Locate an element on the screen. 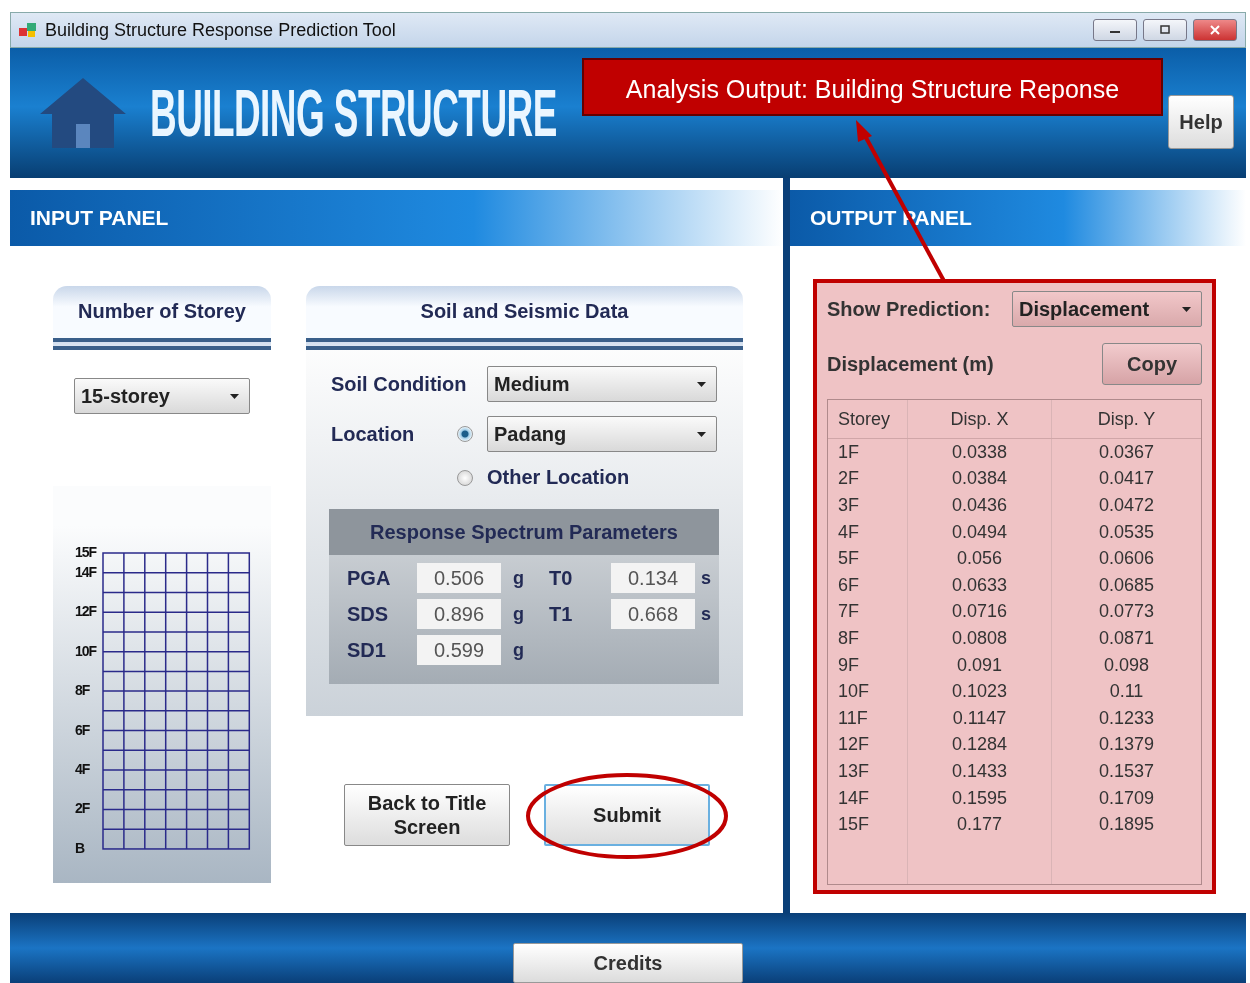  spectrum-header: Response Spectrum Parameters is located at coordinates (524, 532).